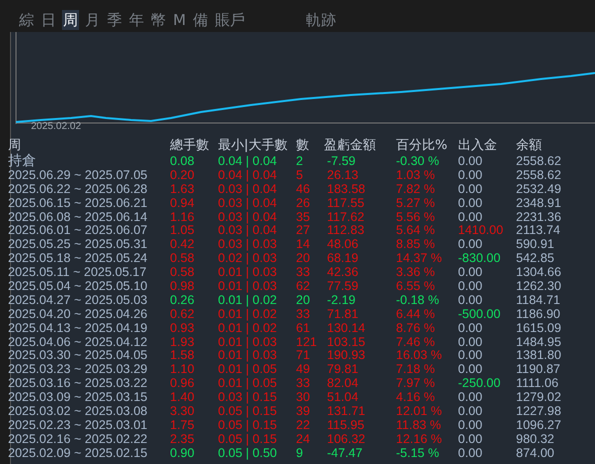 This screenshot has width=595, height=464. I want to click on tab: 賬戶, so click(230, 20).